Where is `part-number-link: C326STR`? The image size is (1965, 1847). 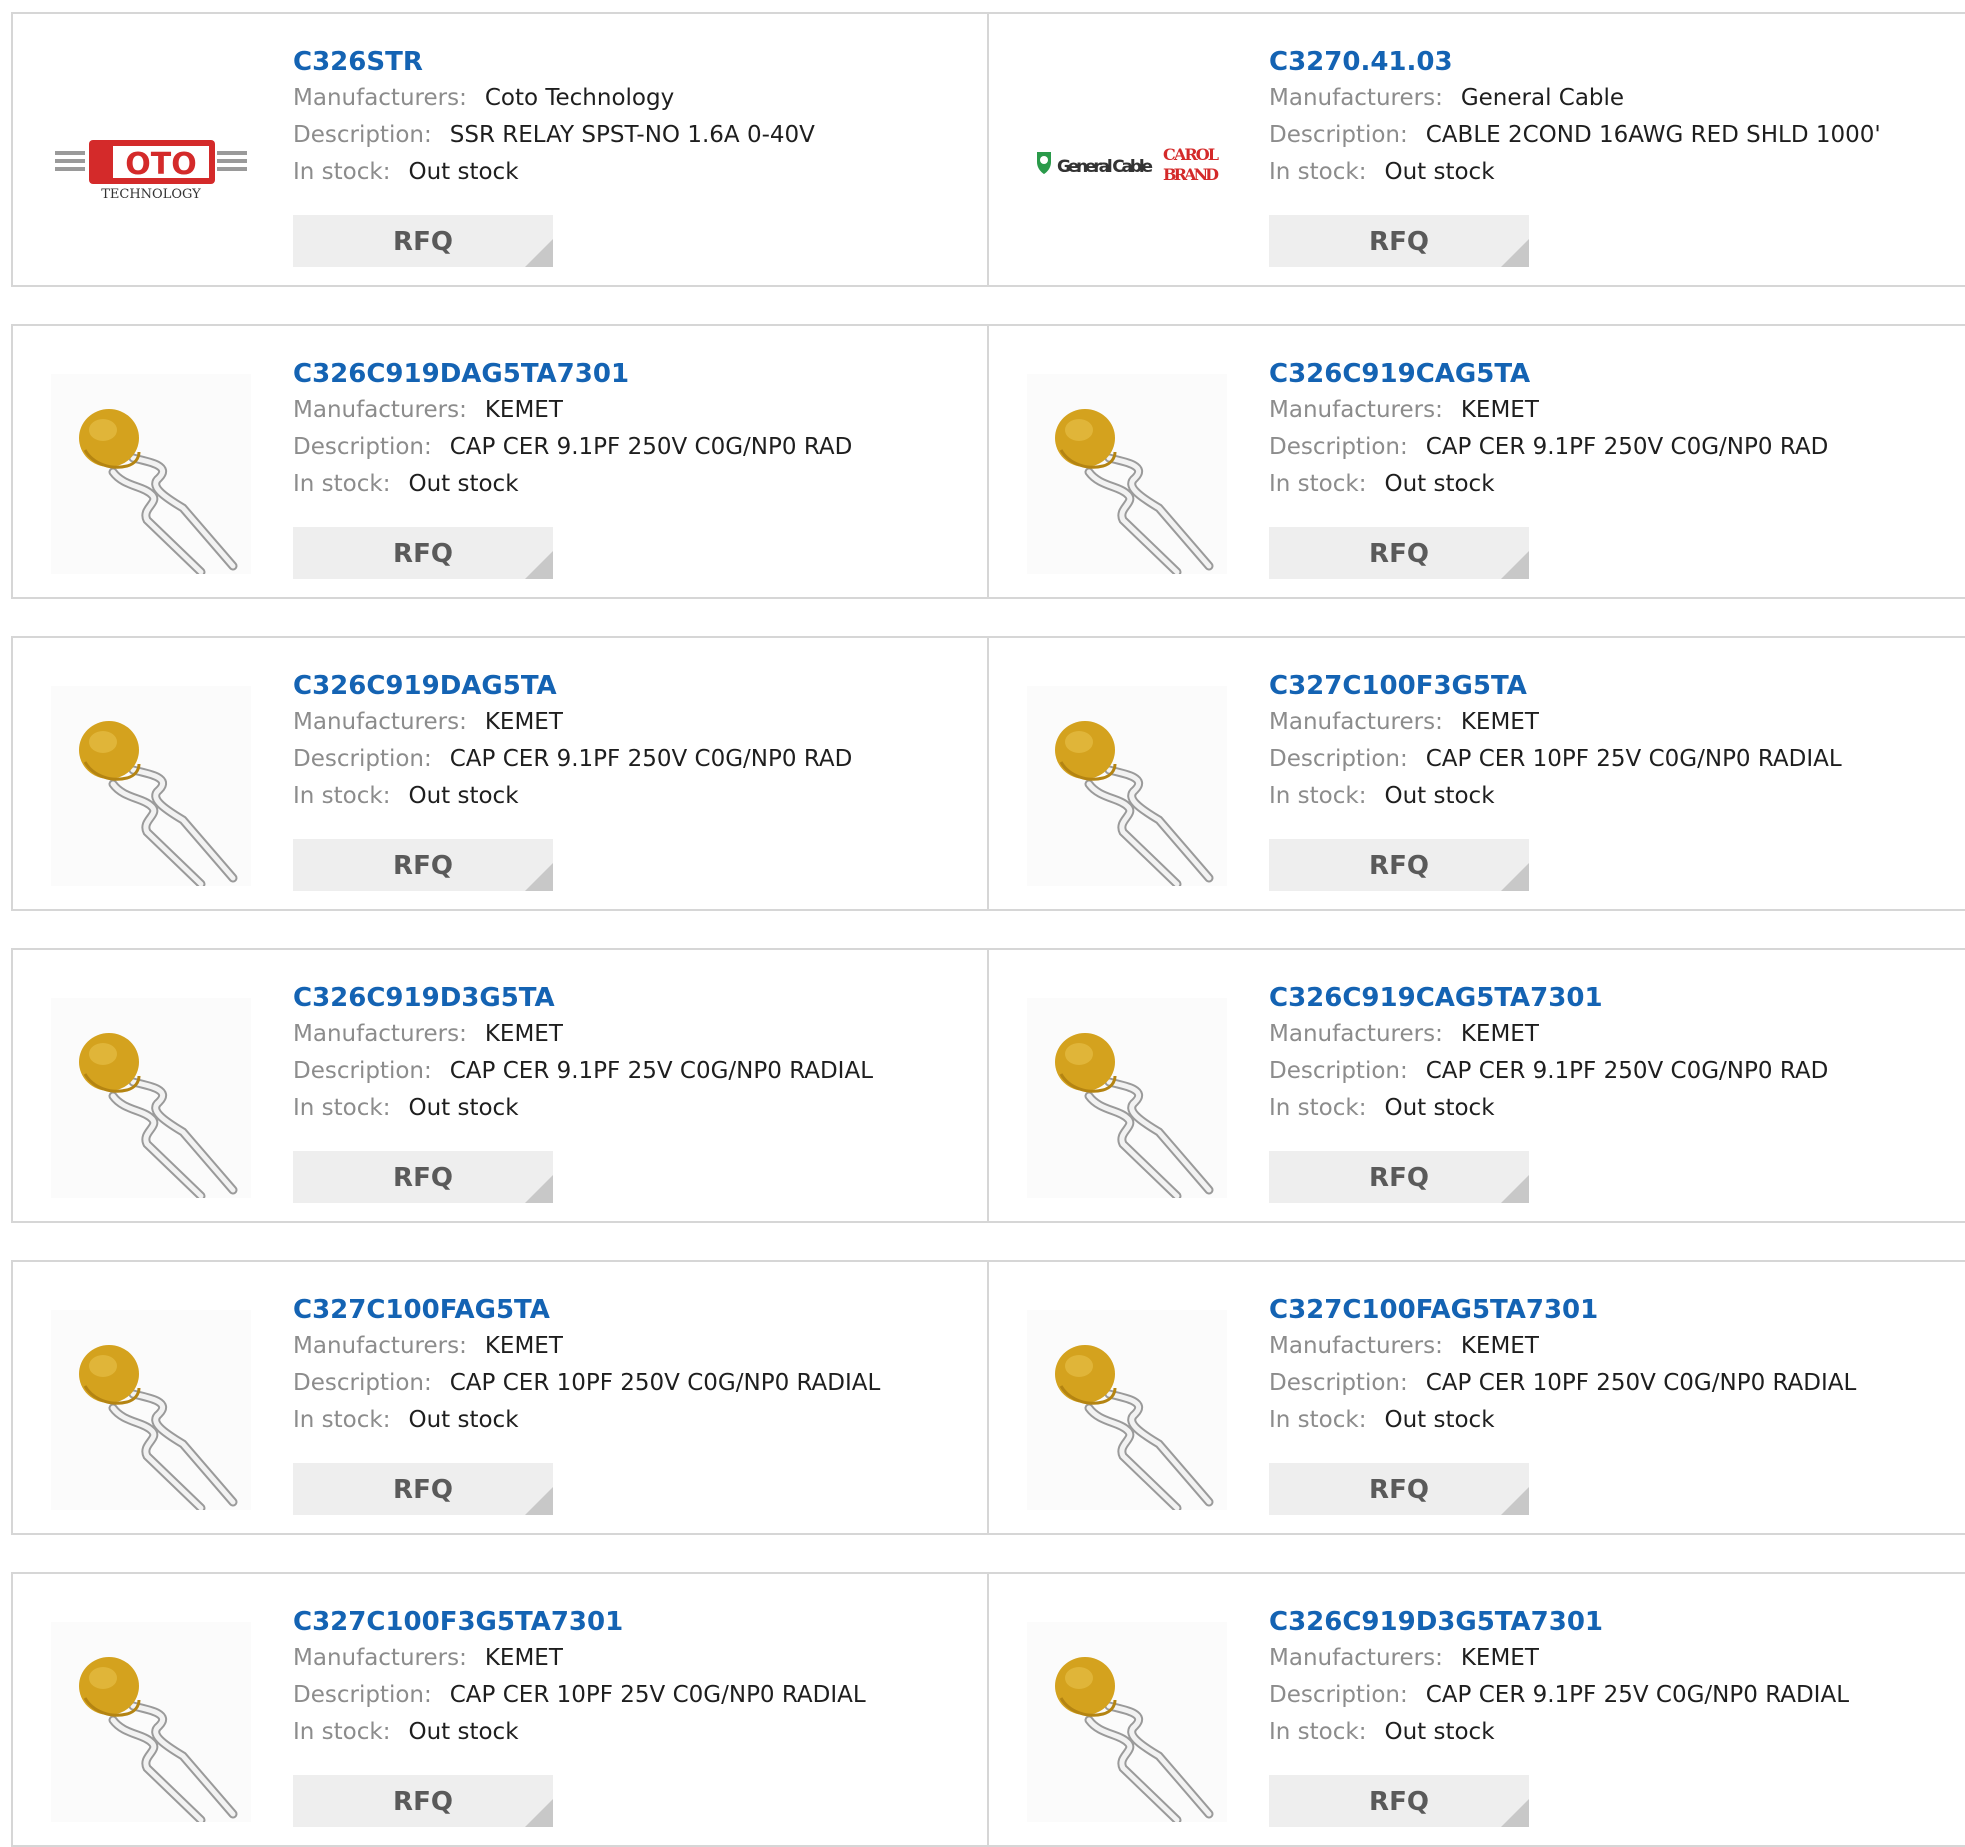 part-number-link: C326STR is located at coordinates (635, 62).